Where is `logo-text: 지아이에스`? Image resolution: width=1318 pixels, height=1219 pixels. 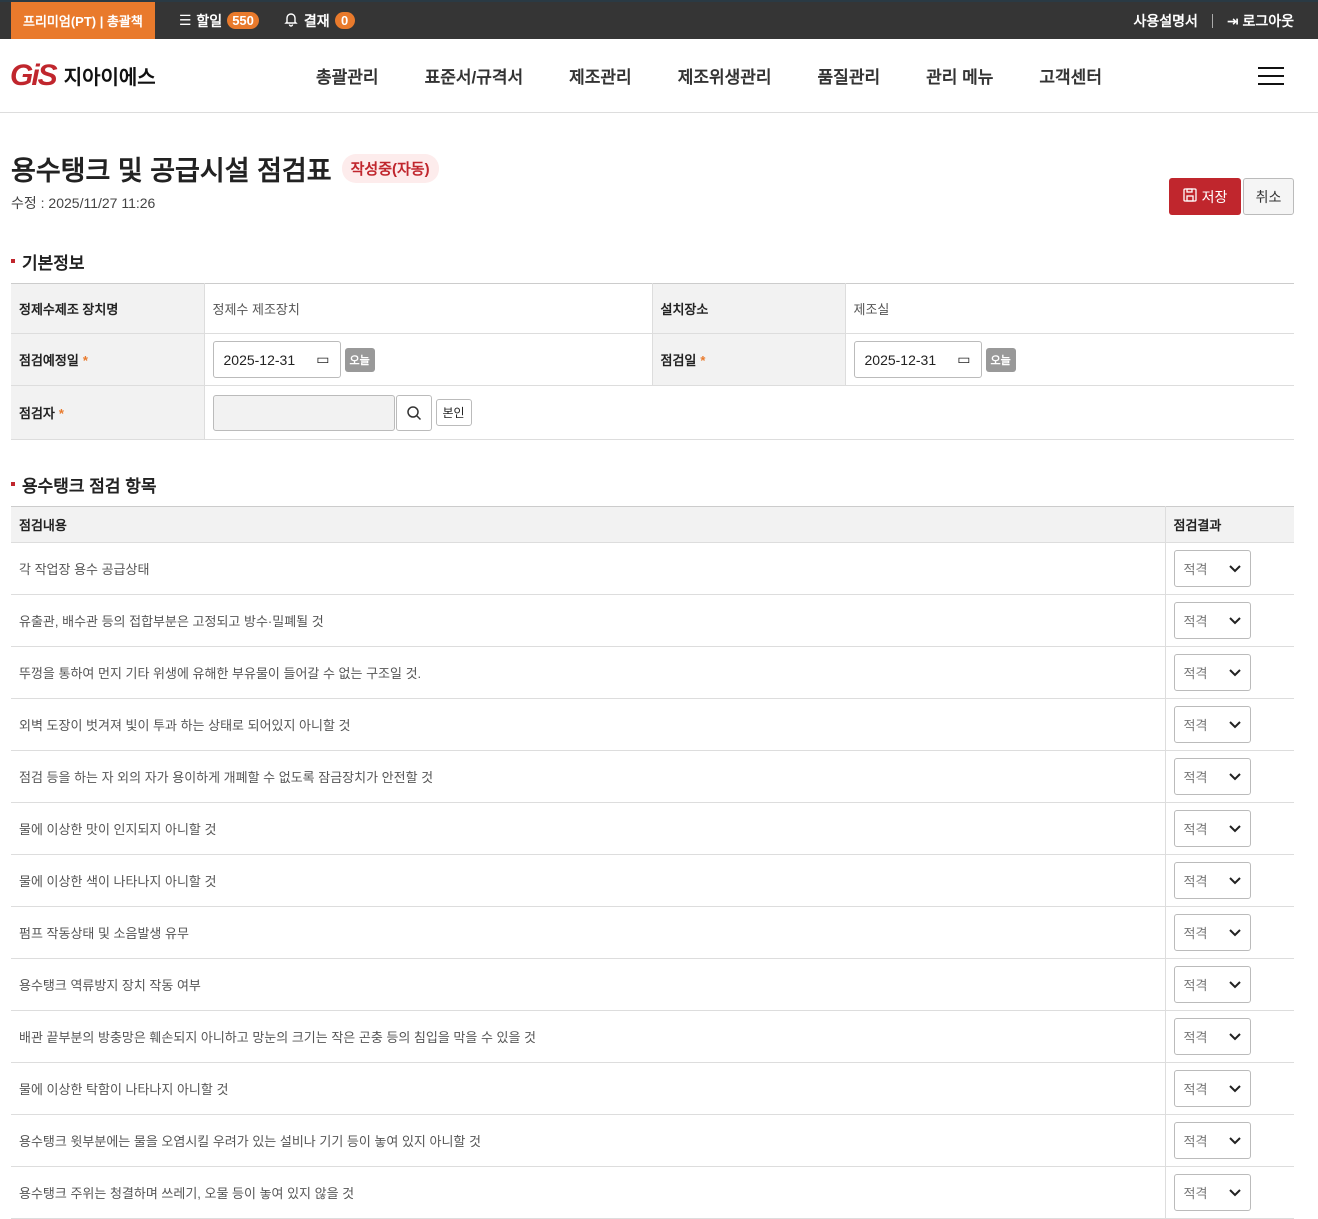
logo-text: 지아이에스 is located at coordinates (109, 78).